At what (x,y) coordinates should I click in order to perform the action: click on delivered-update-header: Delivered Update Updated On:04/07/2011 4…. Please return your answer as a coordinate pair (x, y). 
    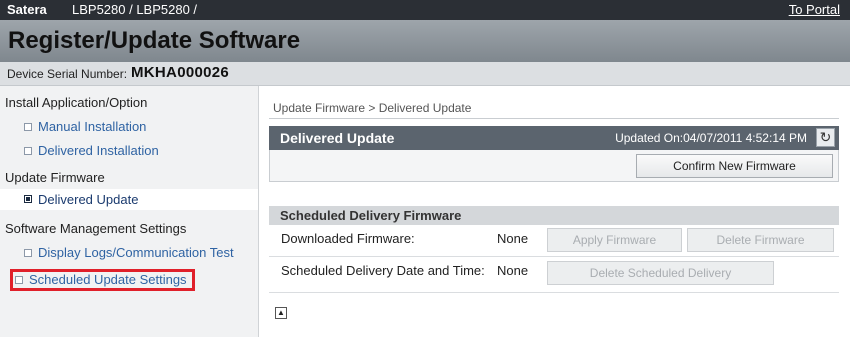
    Looking at the image, I should click on (554, 138).